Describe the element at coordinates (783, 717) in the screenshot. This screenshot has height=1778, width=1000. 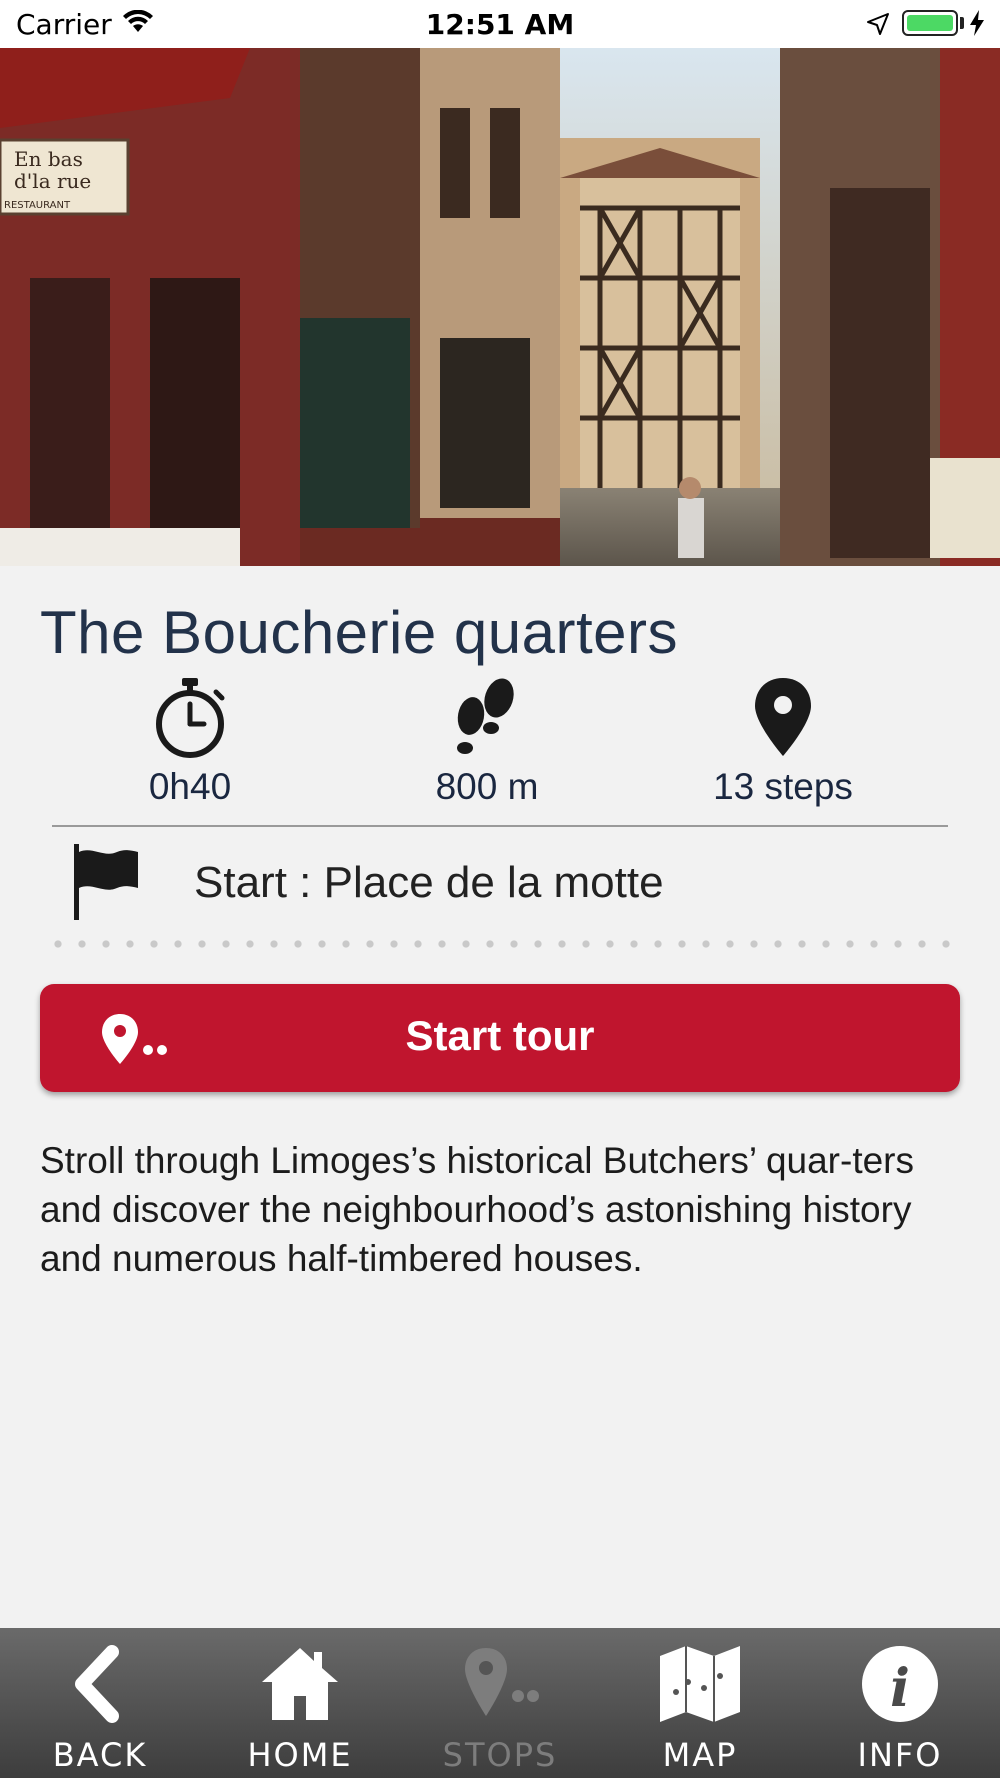
I see `map-pin-icon` at that location.